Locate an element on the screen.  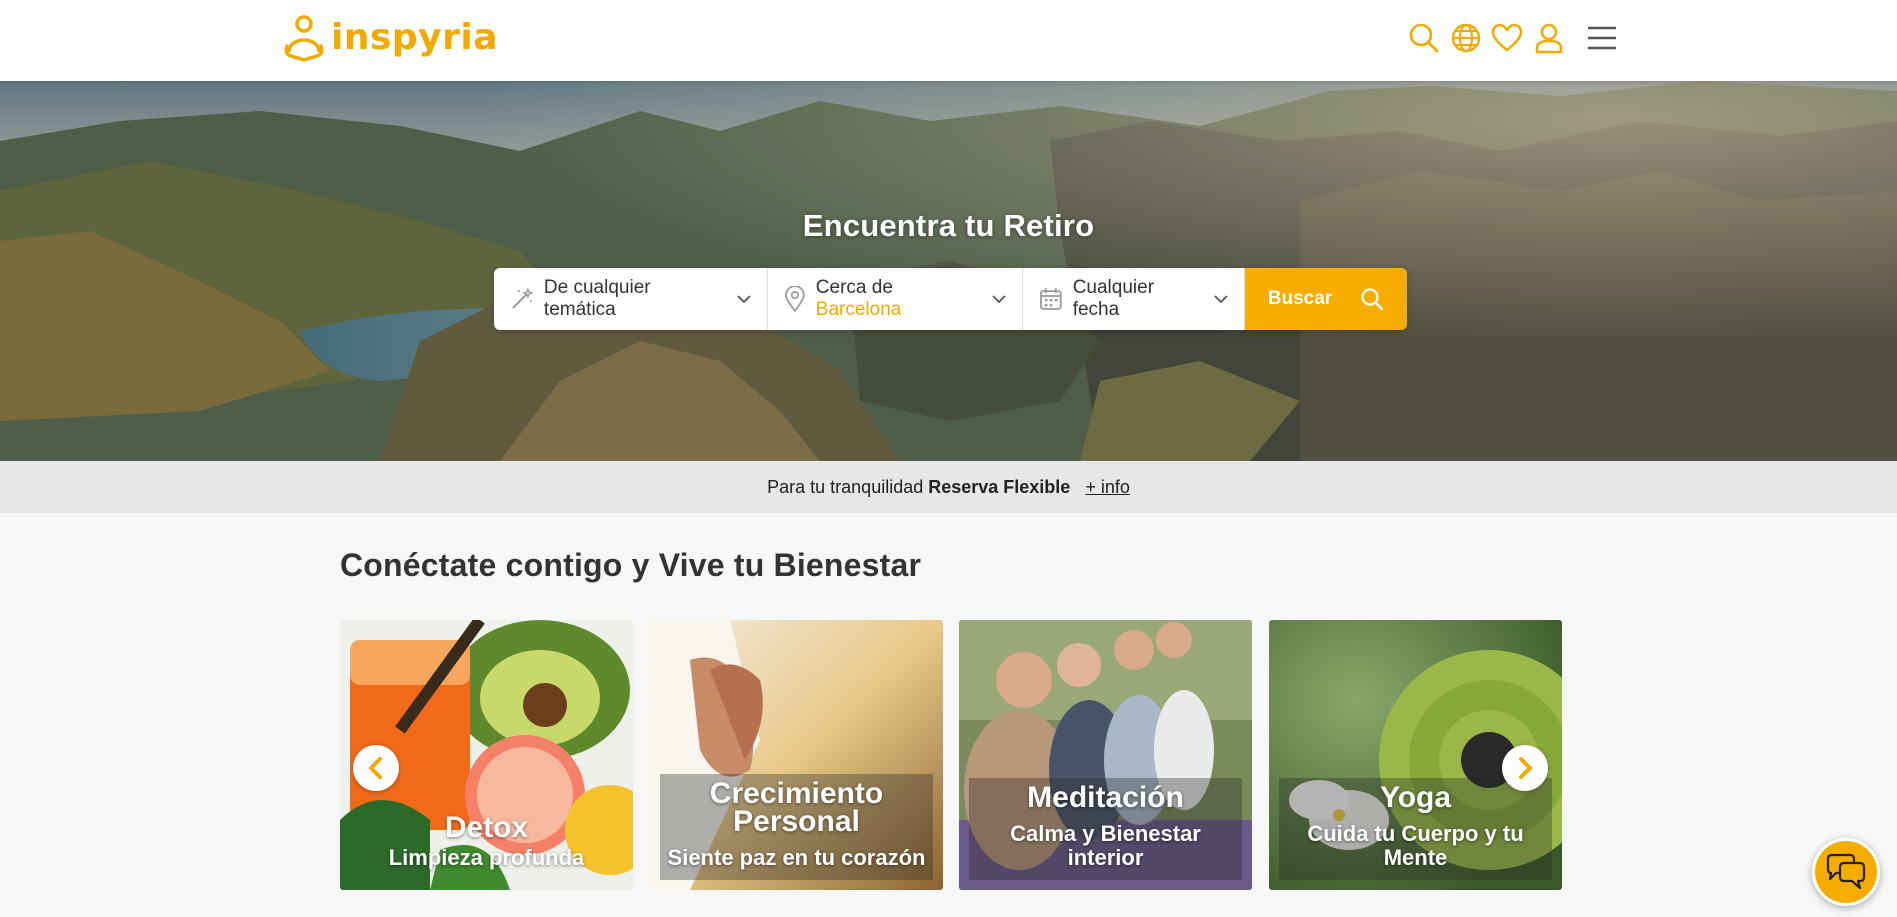
location-pin-icon is located at coordinates (795, 299).